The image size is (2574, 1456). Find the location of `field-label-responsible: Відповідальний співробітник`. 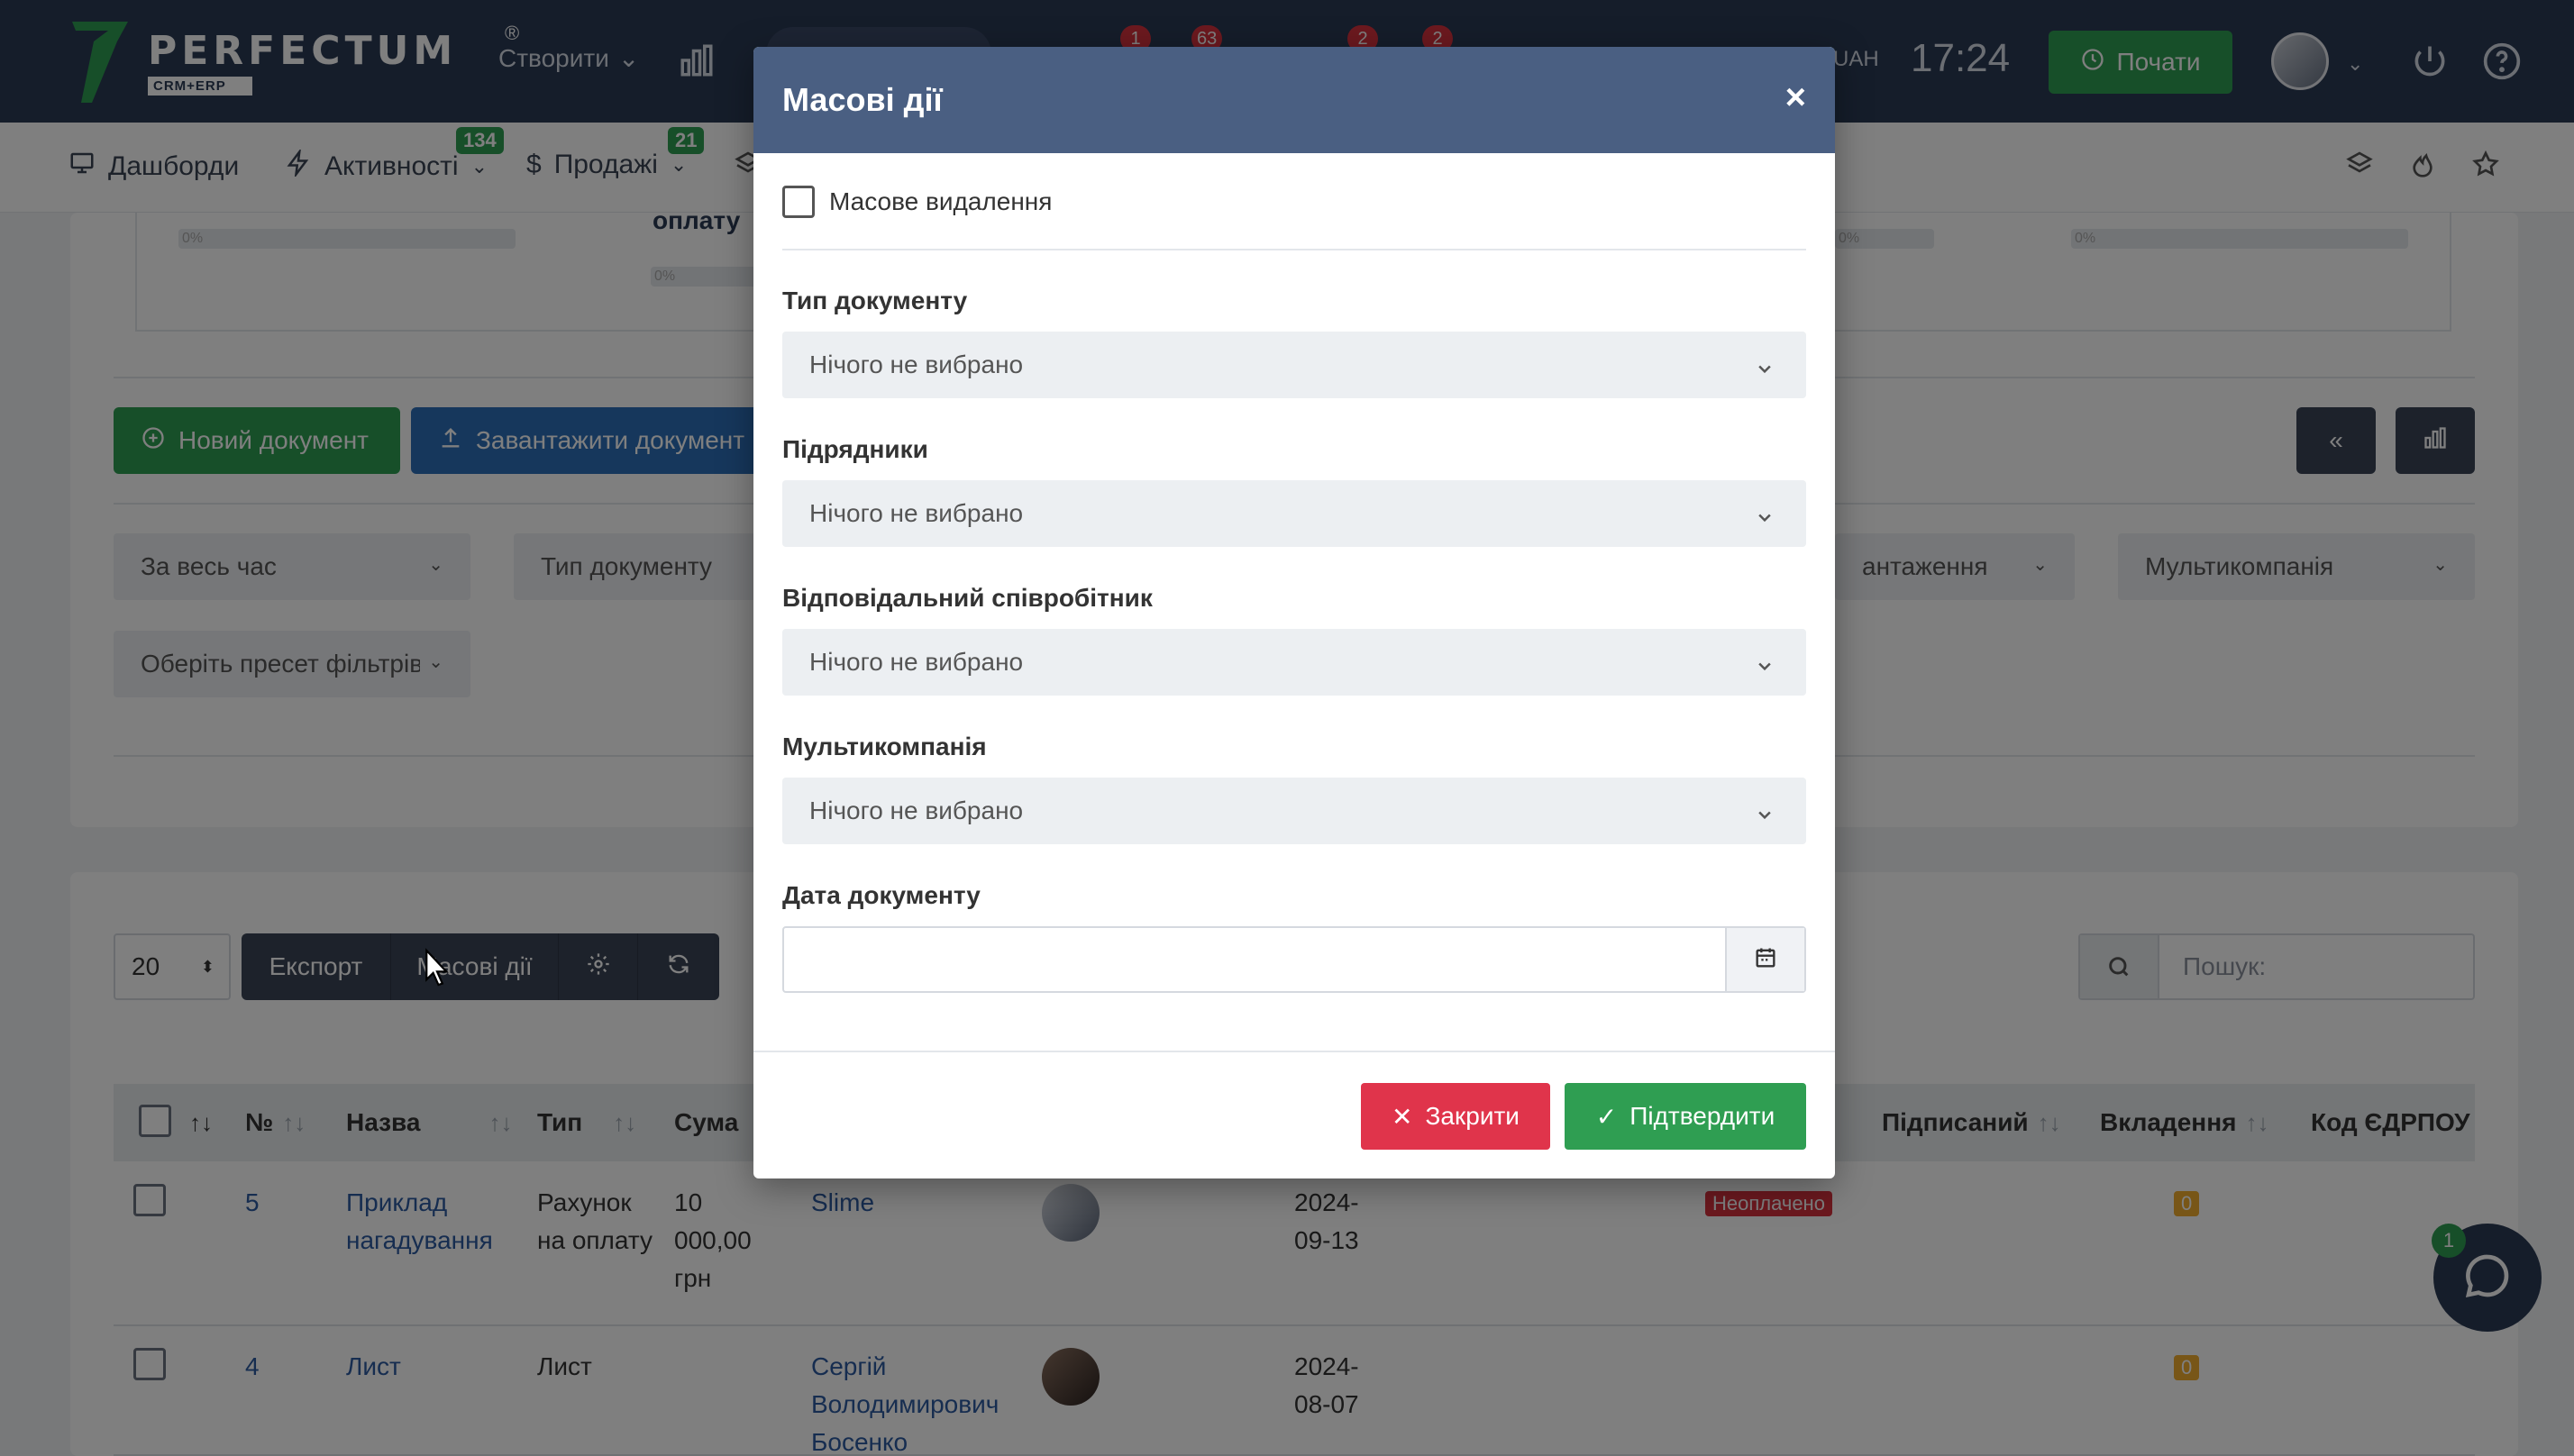

field-label-responsible: Відповідальний співробітник is located at coordinates (967, 598).